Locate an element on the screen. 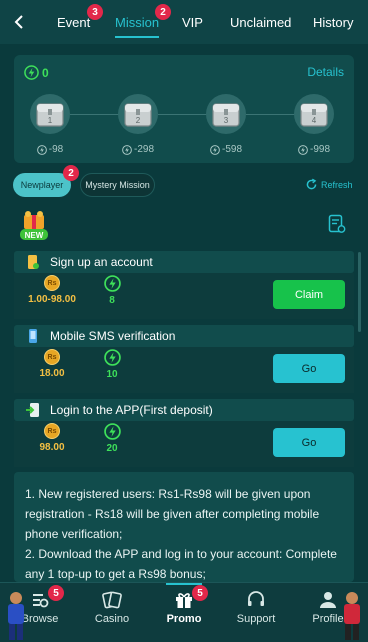 The height and width of the screenshot is (642, 368). cash-reward: Rs 18.00 is located at coordinates (52, 364).